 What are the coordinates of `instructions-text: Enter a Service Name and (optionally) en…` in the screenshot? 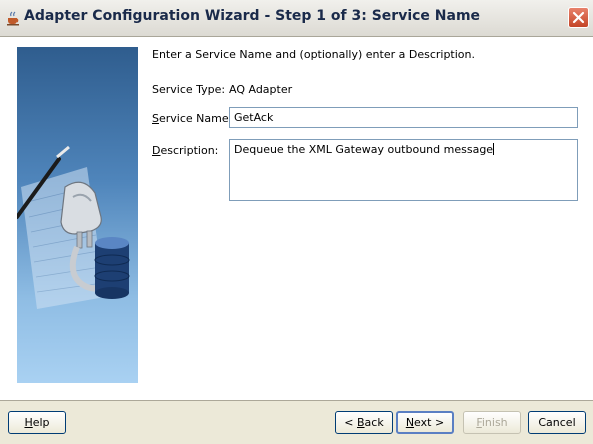 It's located at (313, 54).